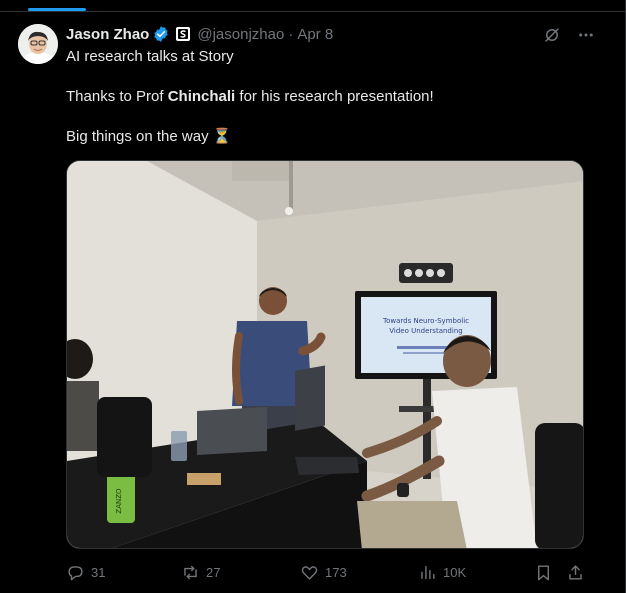 This screenshot has height=593, width=626. What do you see at coordinates (334, 96) in the screenshot?
I see `text-suffix: for his research presentation!` at bounding box center [334, 96].